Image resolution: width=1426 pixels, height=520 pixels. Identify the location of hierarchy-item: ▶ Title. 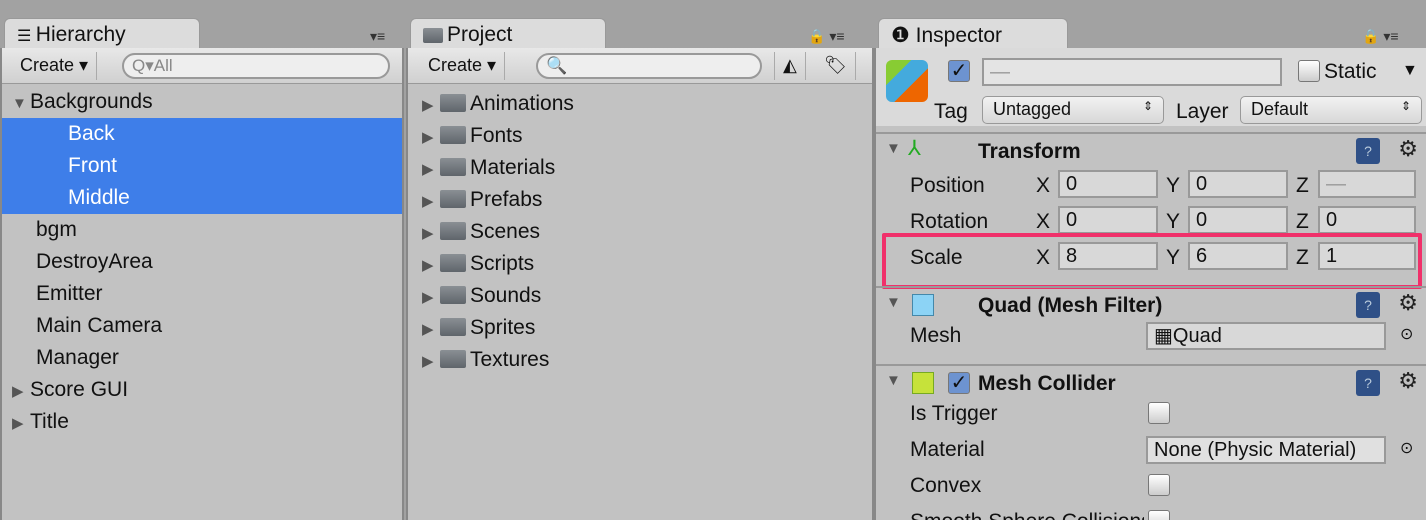
(202, 422).